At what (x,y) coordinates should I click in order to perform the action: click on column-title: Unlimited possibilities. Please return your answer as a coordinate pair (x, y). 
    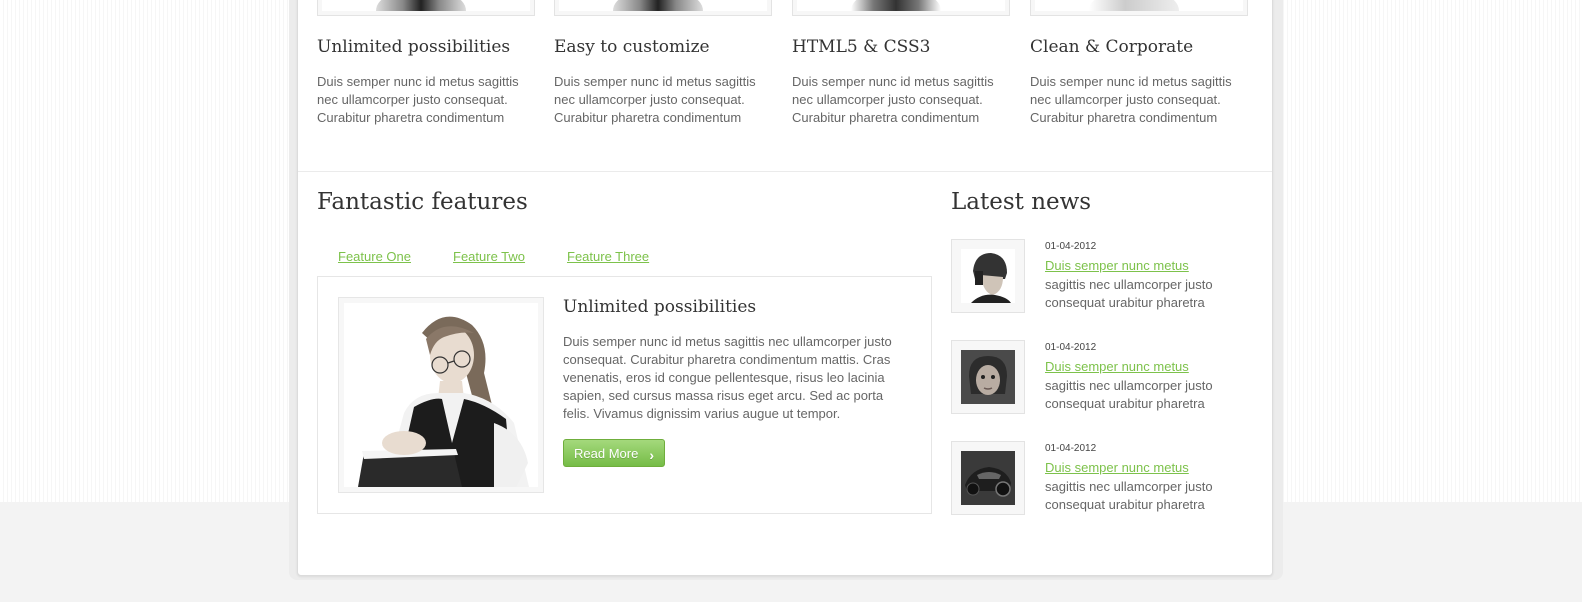
    Looking at the image, I should click on (414, 47).